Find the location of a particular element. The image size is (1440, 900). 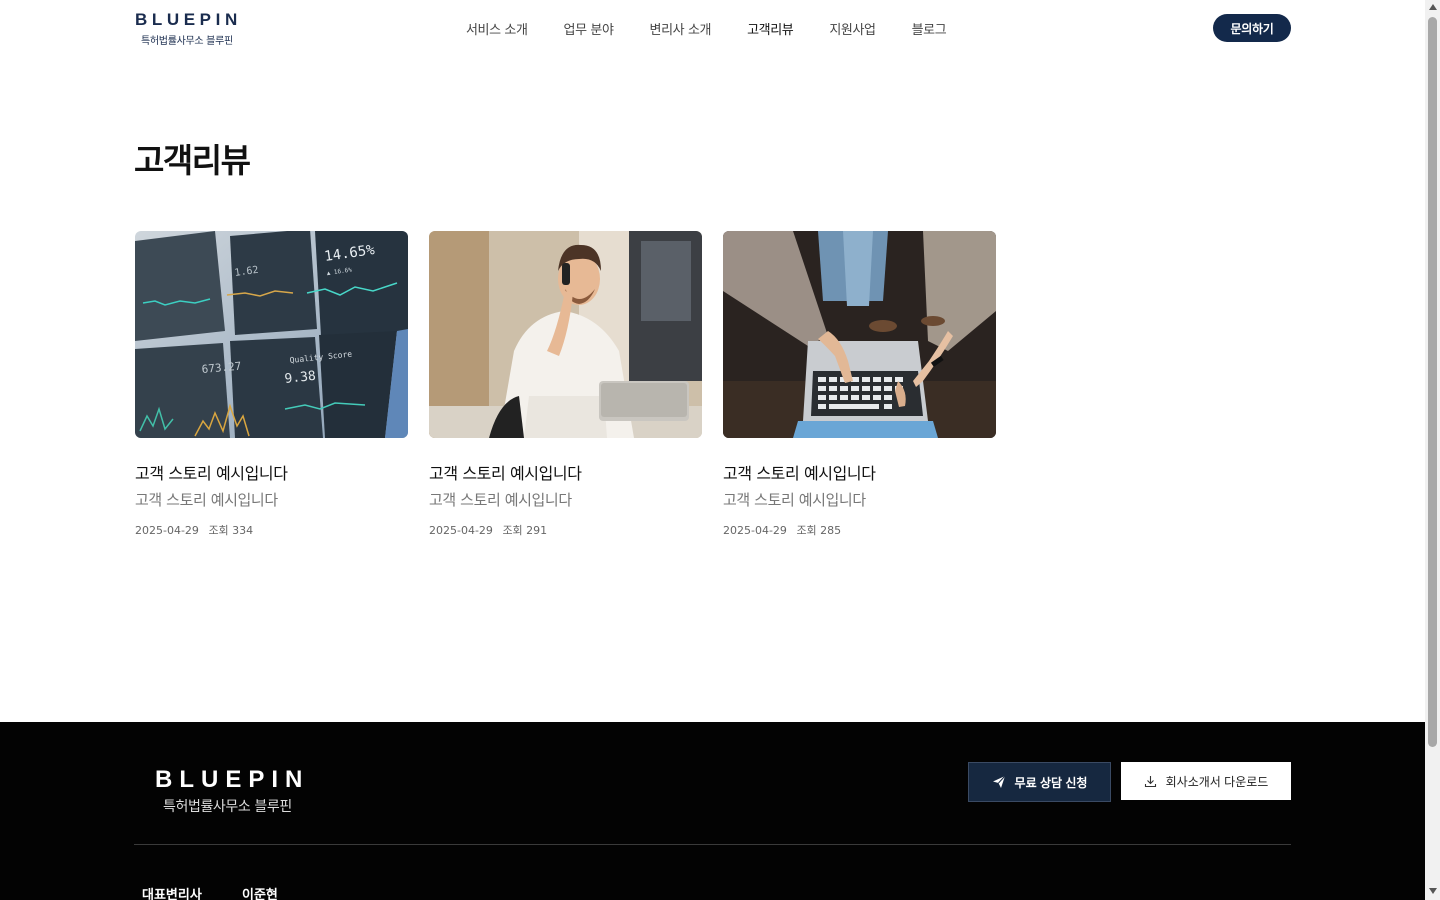

inquiry-button: 문의하기 is located at coordinates (1252, 28).